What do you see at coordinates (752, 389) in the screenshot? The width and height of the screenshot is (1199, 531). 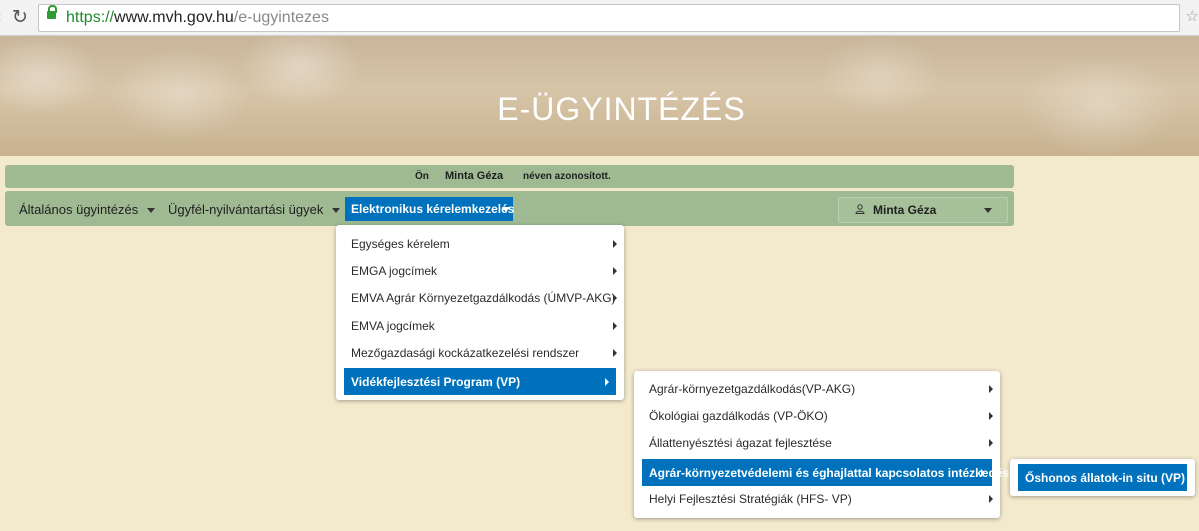 I see `menu-item-label: Agrár-környezetgazdálkodás(VP-AKG)` at bounding box center [752, 389].